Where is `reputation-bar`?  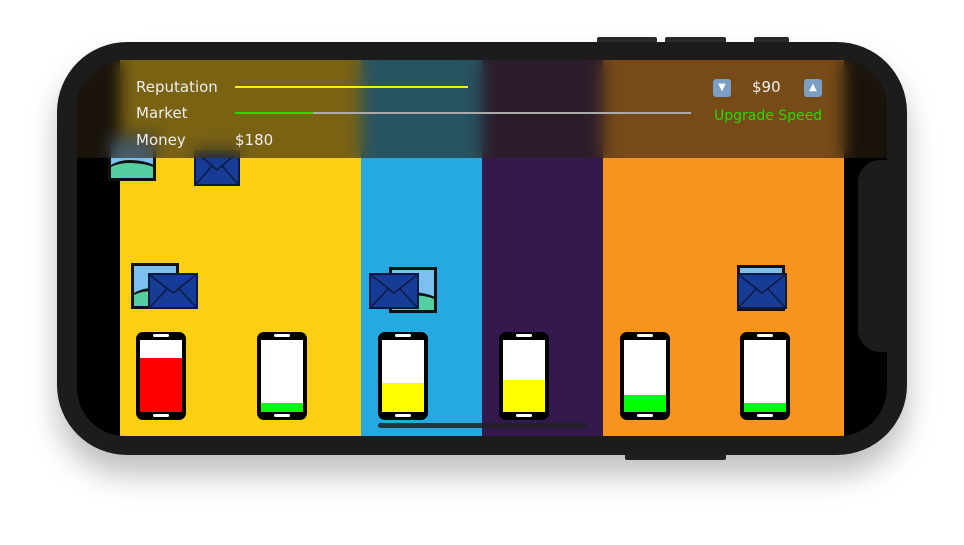 reputation-bar is located at coordinates (351, 87).